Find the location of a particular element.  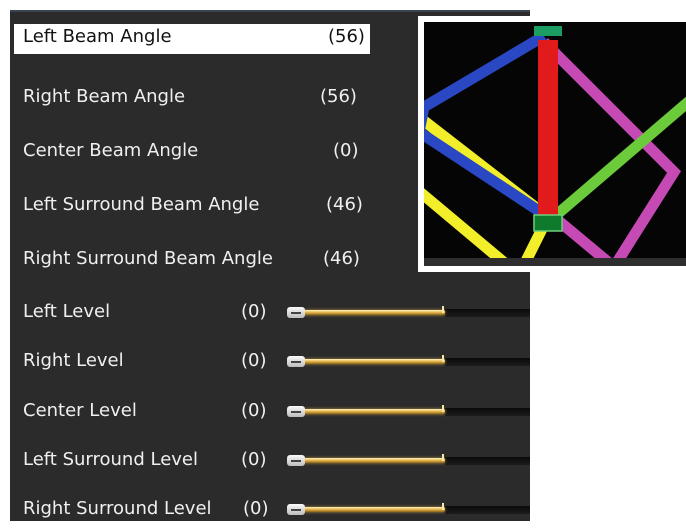

right-surround-level-row: Right Surround Level (0) is located at coordinates (270, 510).